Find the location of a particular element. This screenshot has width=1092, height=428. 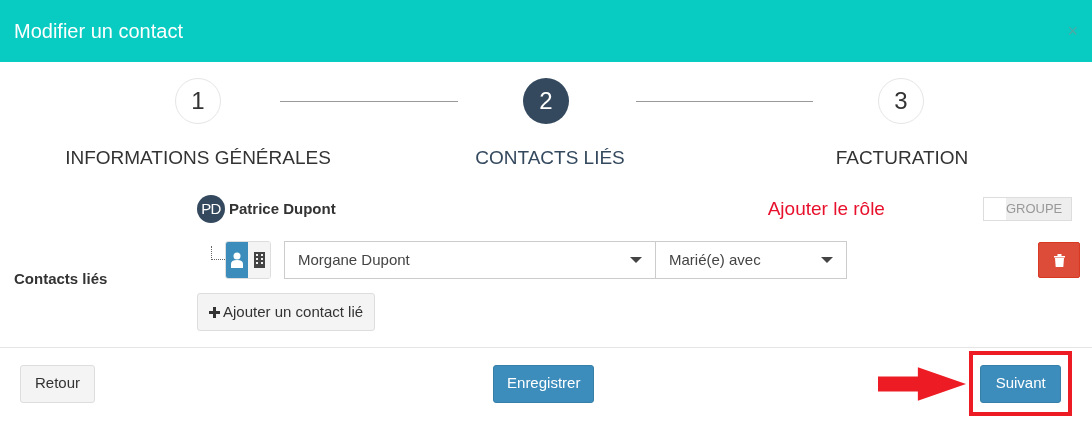

company-toggle is located at coordinates (259, 260).